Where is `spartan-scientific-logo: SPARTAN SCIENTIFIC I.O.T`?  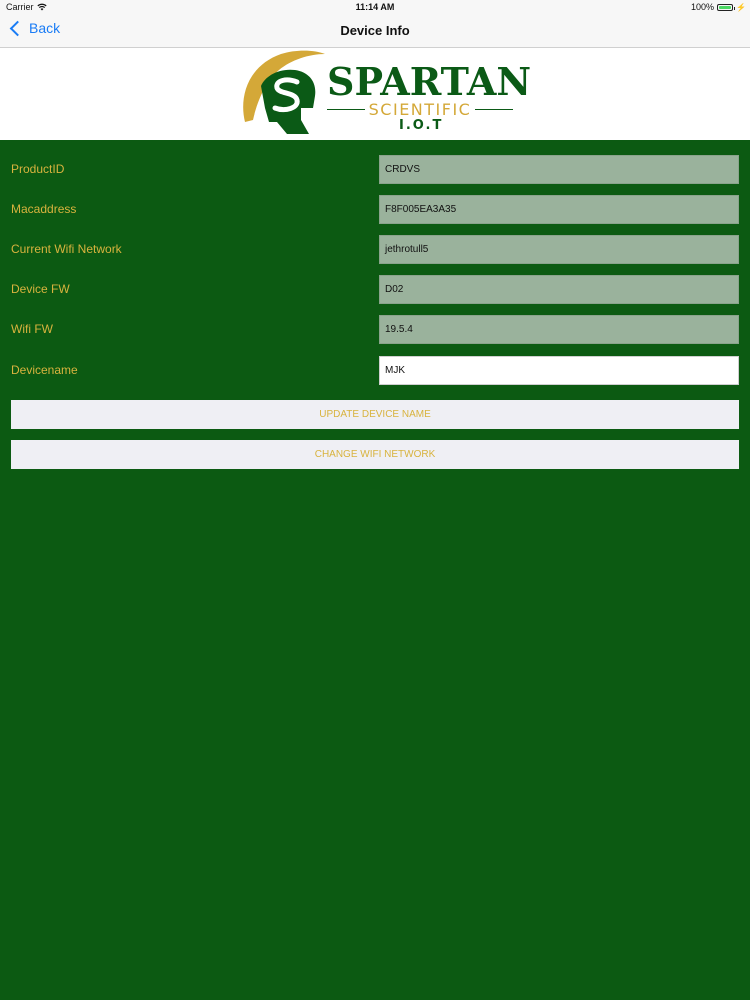 spartan-scientific-logo: SPARTAN SCIENTIFIC I.O.T is located at coordinates (383, 94).